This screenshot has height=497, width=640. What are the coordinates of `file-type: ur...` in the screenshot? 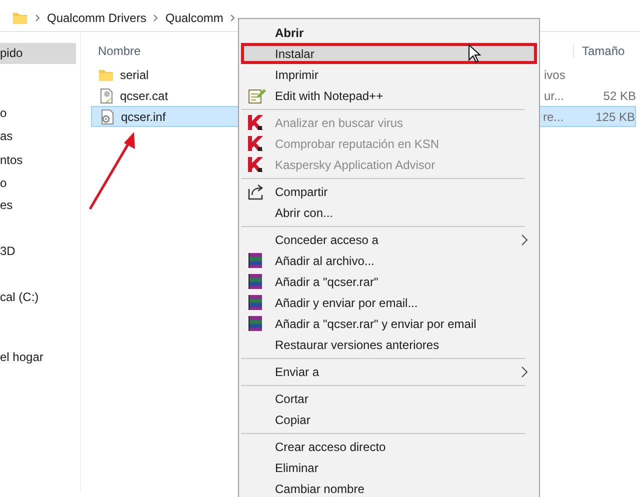 It's located at (555, 95).